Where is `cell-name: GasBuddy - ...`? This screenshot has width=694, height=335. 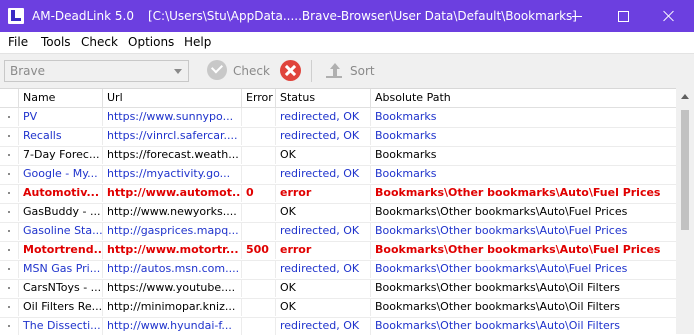
cell-name: GasBuddy - ... is located at coordinates (61, 212).